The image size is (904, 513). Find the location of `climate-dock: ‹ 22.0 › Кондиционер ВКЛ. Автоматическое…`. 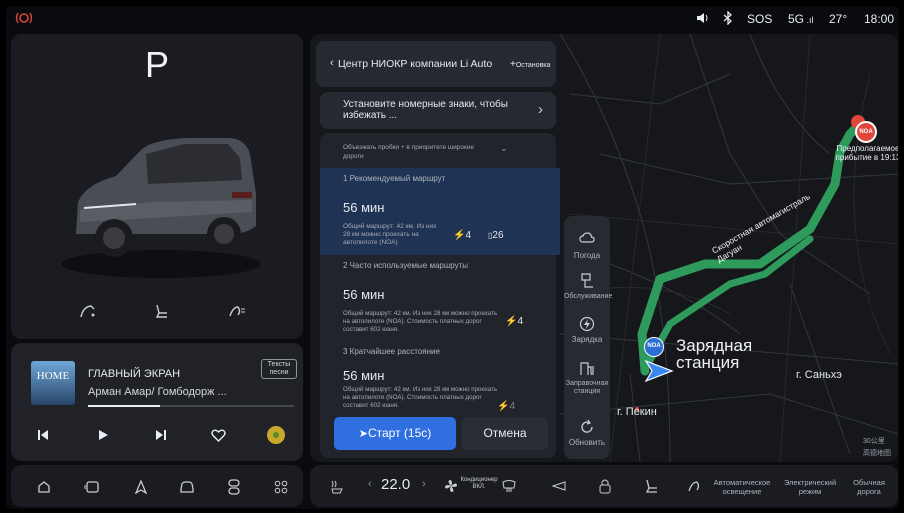

climate-dock: ‹ 22.0 › Кондиционер ВКЛ. Автоматическое… is located at coordinates (604, 486).